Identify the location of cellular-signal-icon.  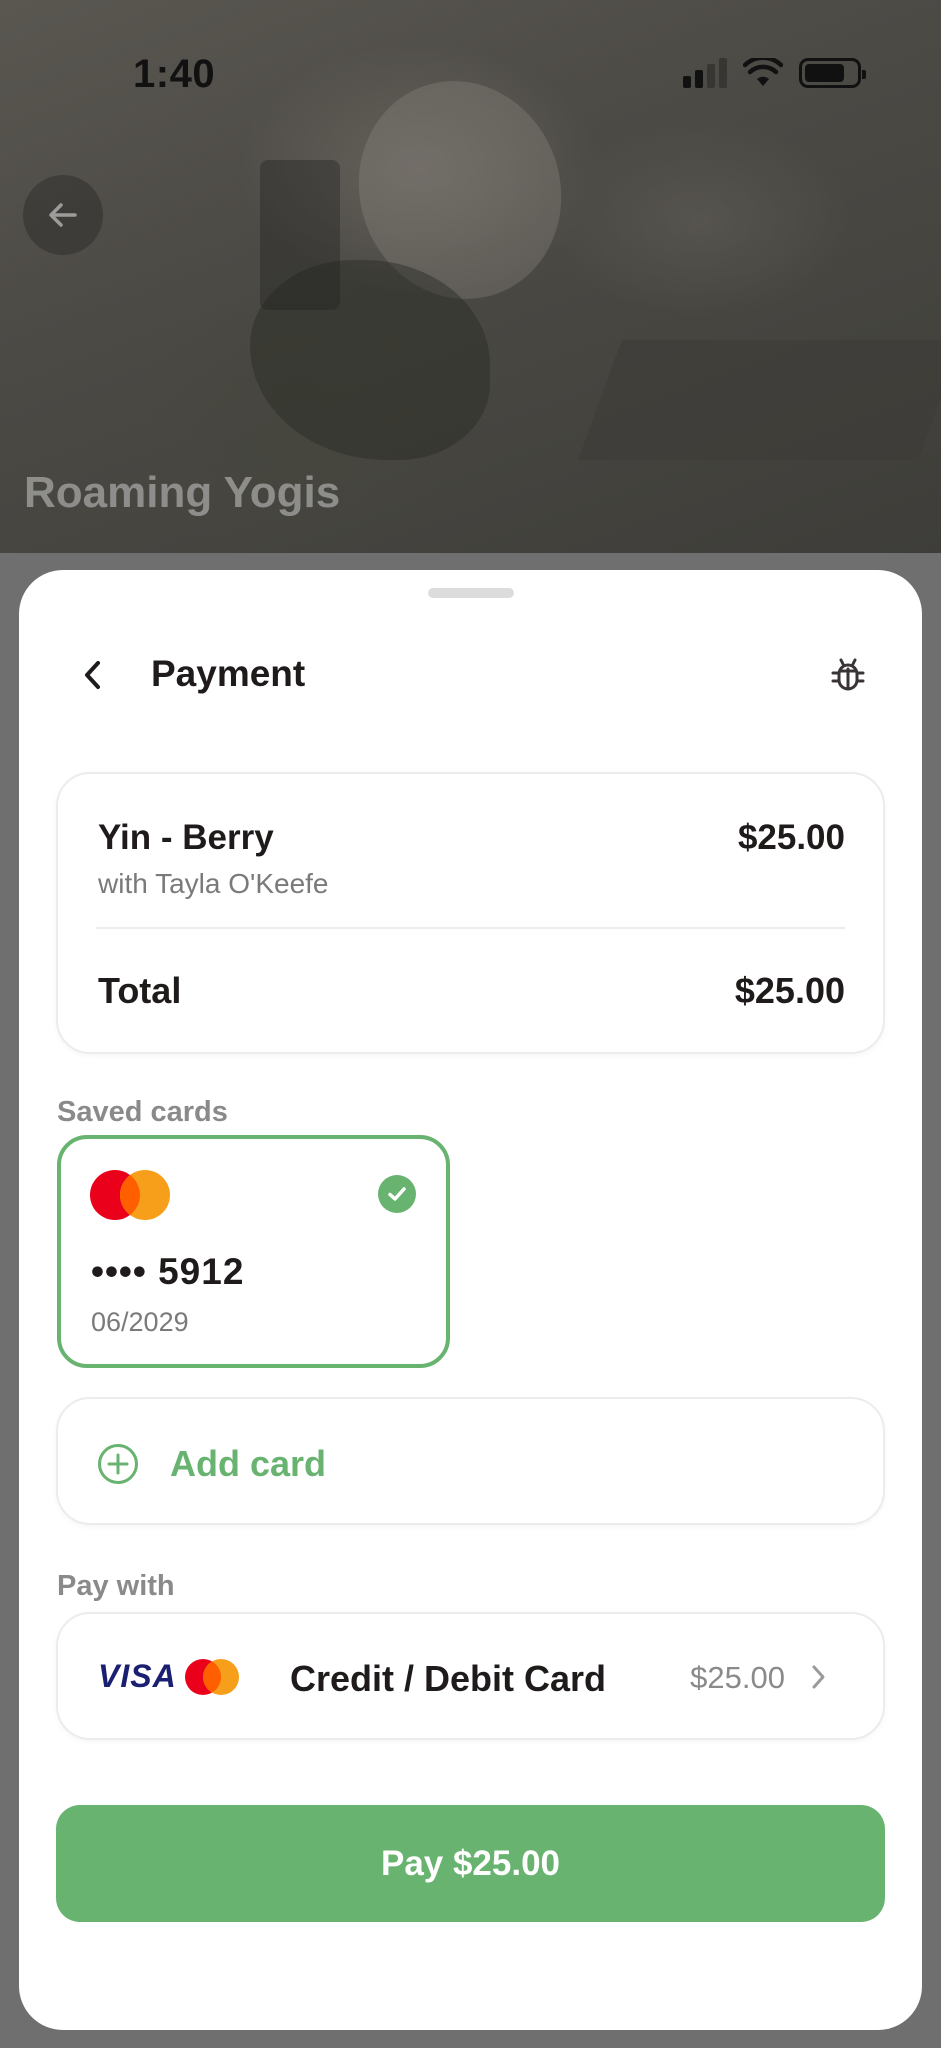
(705, 73).